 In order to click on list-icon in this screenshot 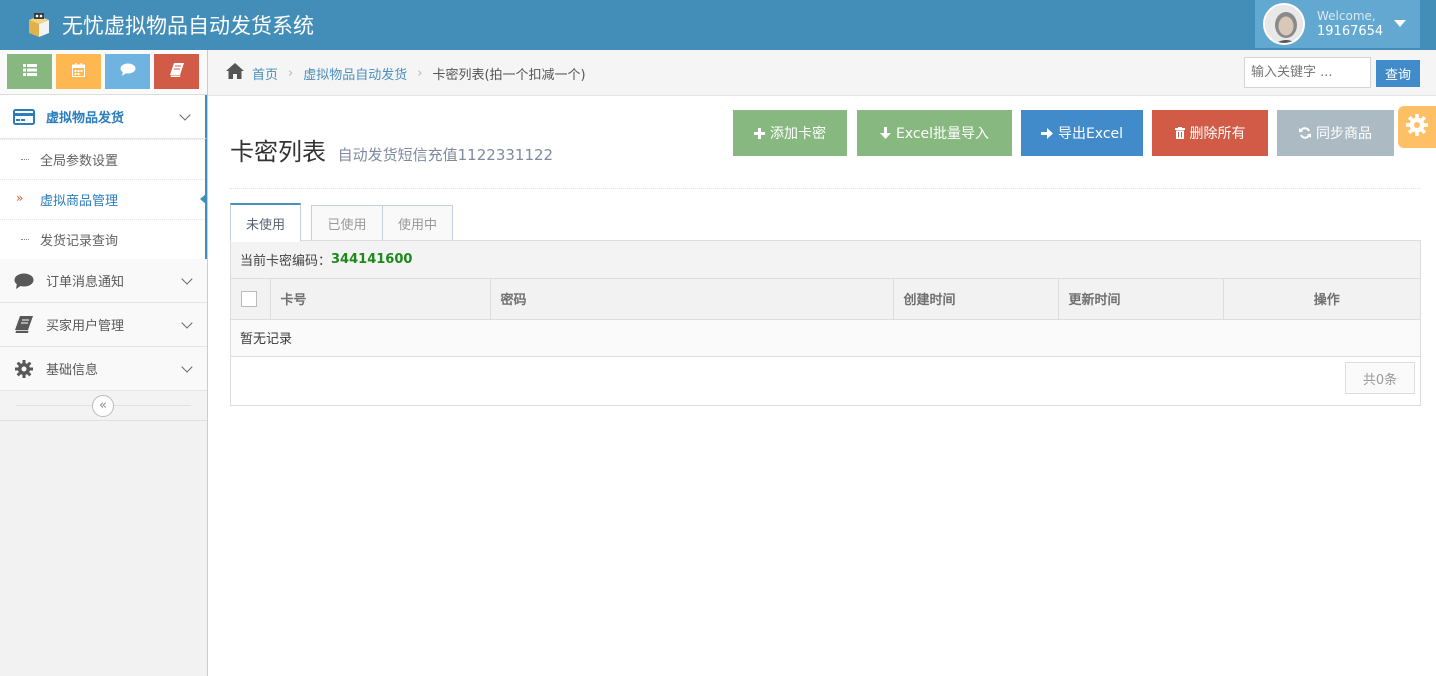, I will do `click(29, 71)`.